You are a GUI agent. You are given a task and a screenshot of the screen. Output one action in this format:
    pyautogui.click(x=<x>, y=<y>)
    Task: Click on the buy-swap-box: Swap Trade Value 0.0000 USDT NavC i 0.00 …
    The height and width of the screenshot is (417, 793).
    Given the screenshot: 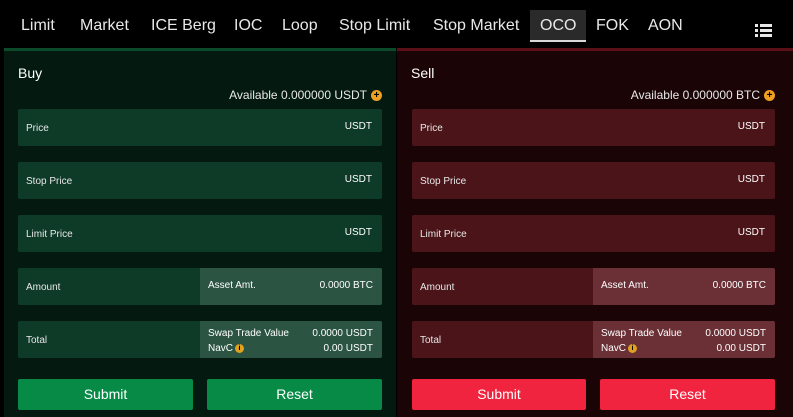 What is the action you would take?
    pyautogui.click(x=291, y=339)
    